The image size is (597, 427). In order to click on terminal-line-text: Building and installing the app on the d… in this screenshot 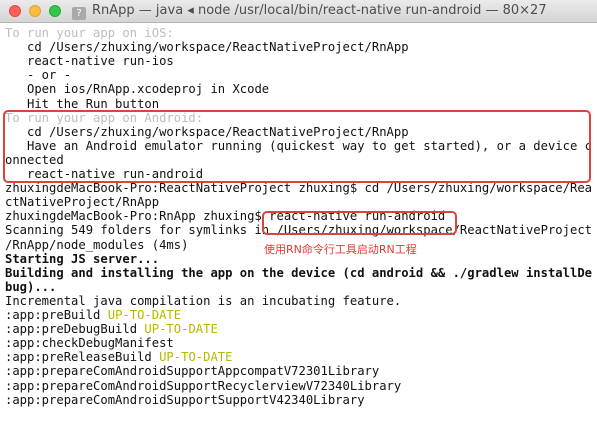, I will do `click(298, 272)`.